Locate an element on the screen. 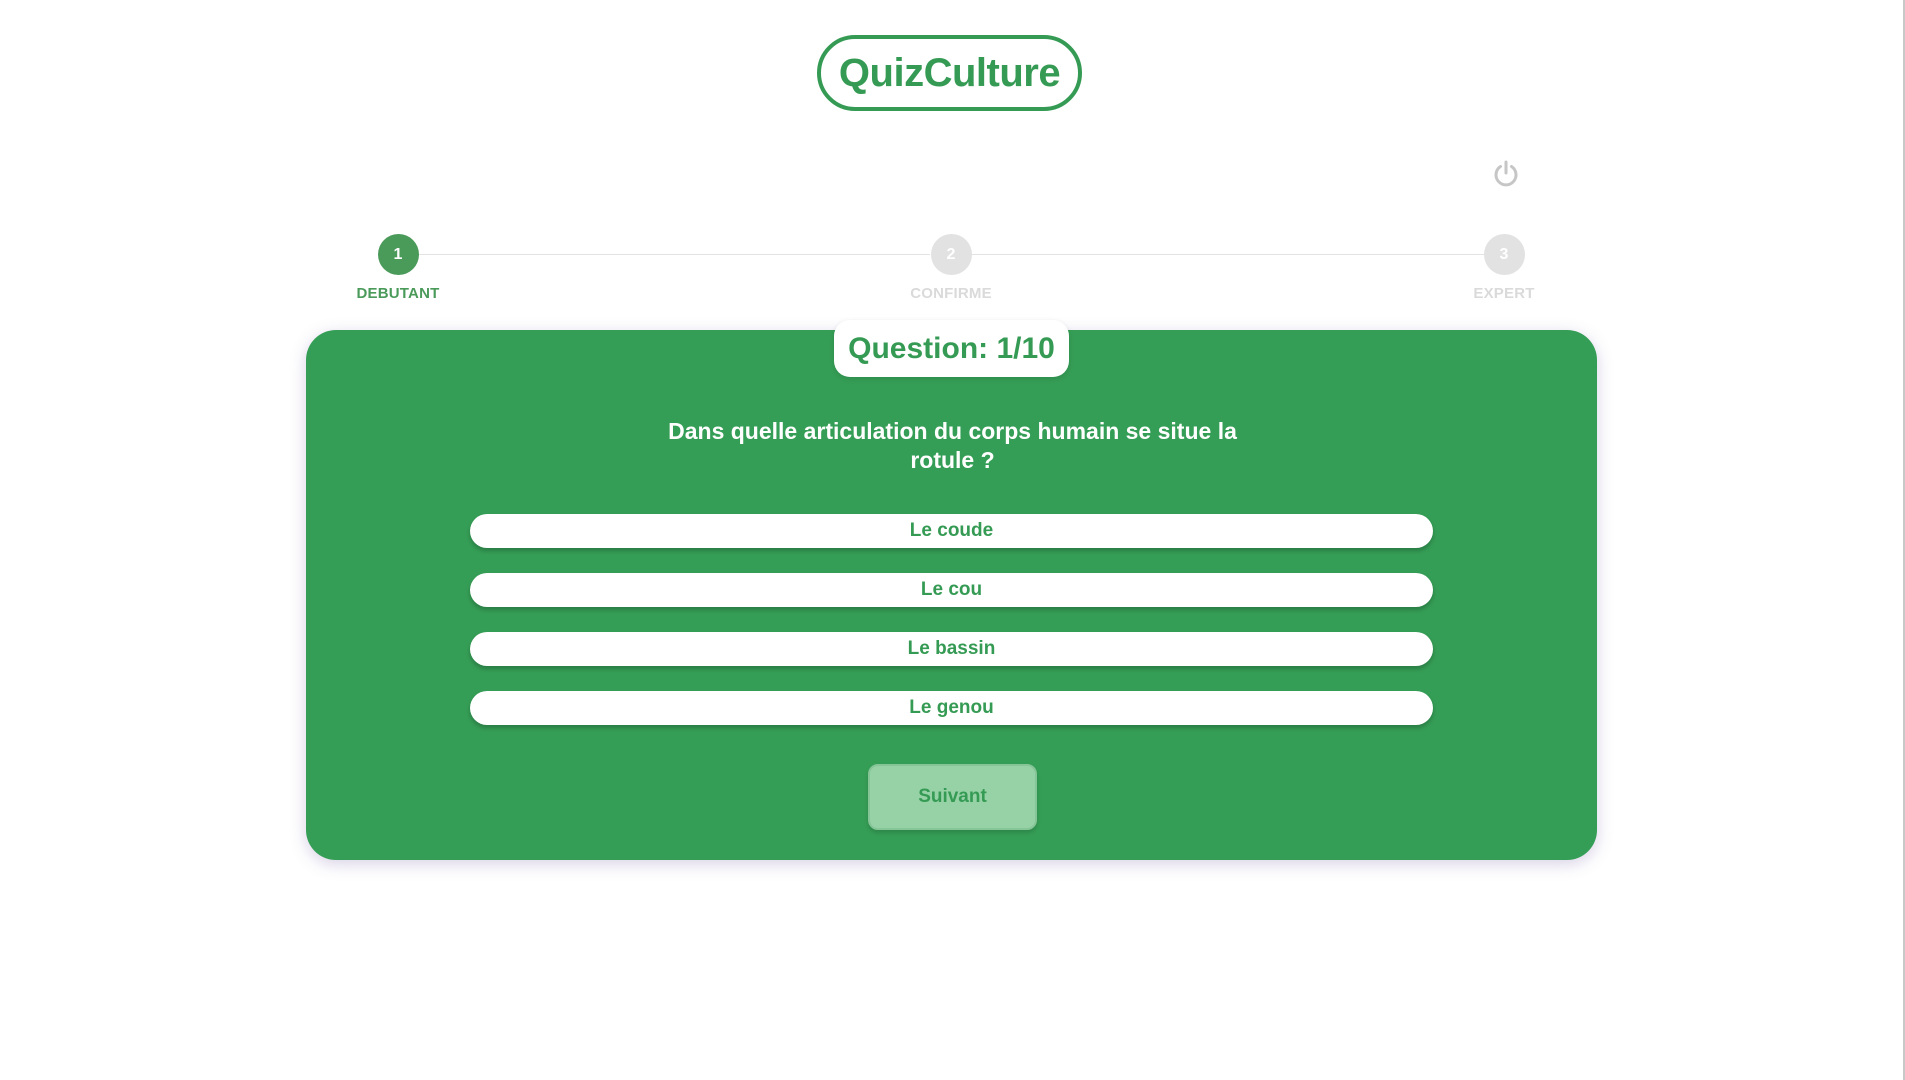 Image resolution: width=1905 pixels, height=1080 pixels. answer-option: Le genou is located at coordinates (951, 708).